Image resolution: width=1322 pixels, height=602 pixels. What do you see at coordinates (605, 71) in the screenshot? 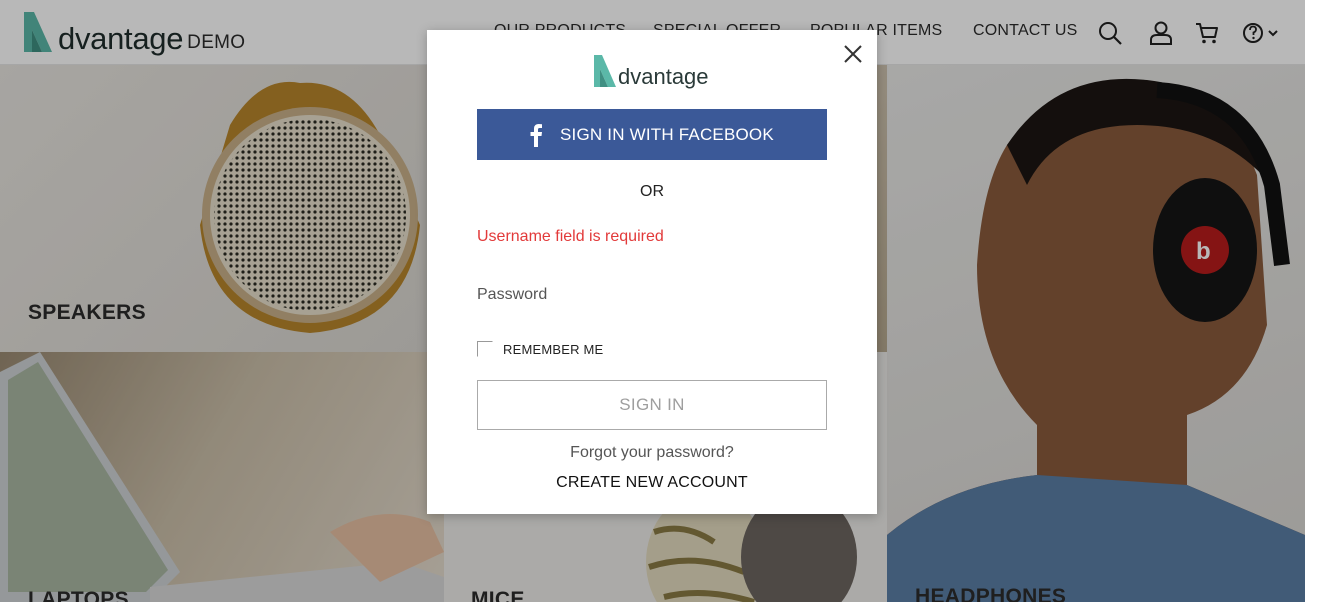
I see `advantage-logo-icon` at bounding box center [605, 71].